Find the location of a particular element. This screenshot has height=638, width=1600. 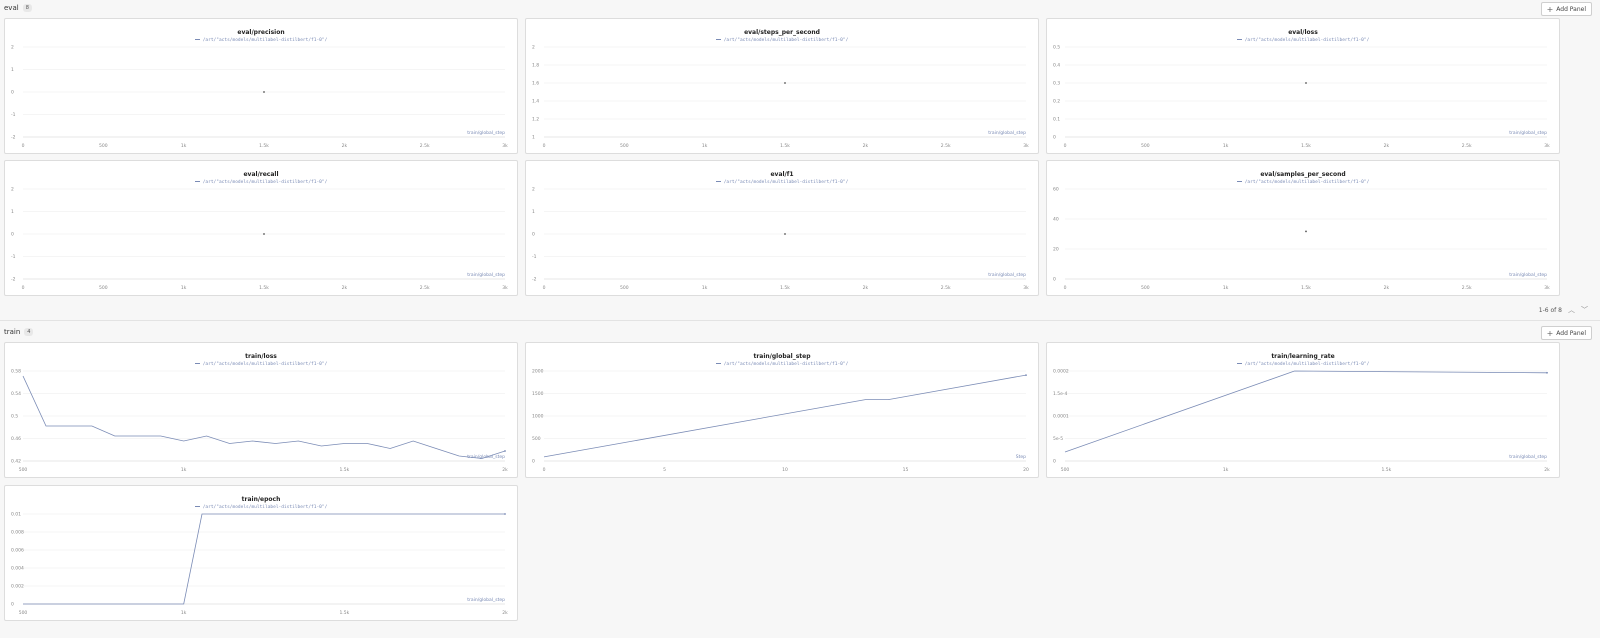

pagination-text: 1-6 of 8 is located at coordinates (1550, 310).